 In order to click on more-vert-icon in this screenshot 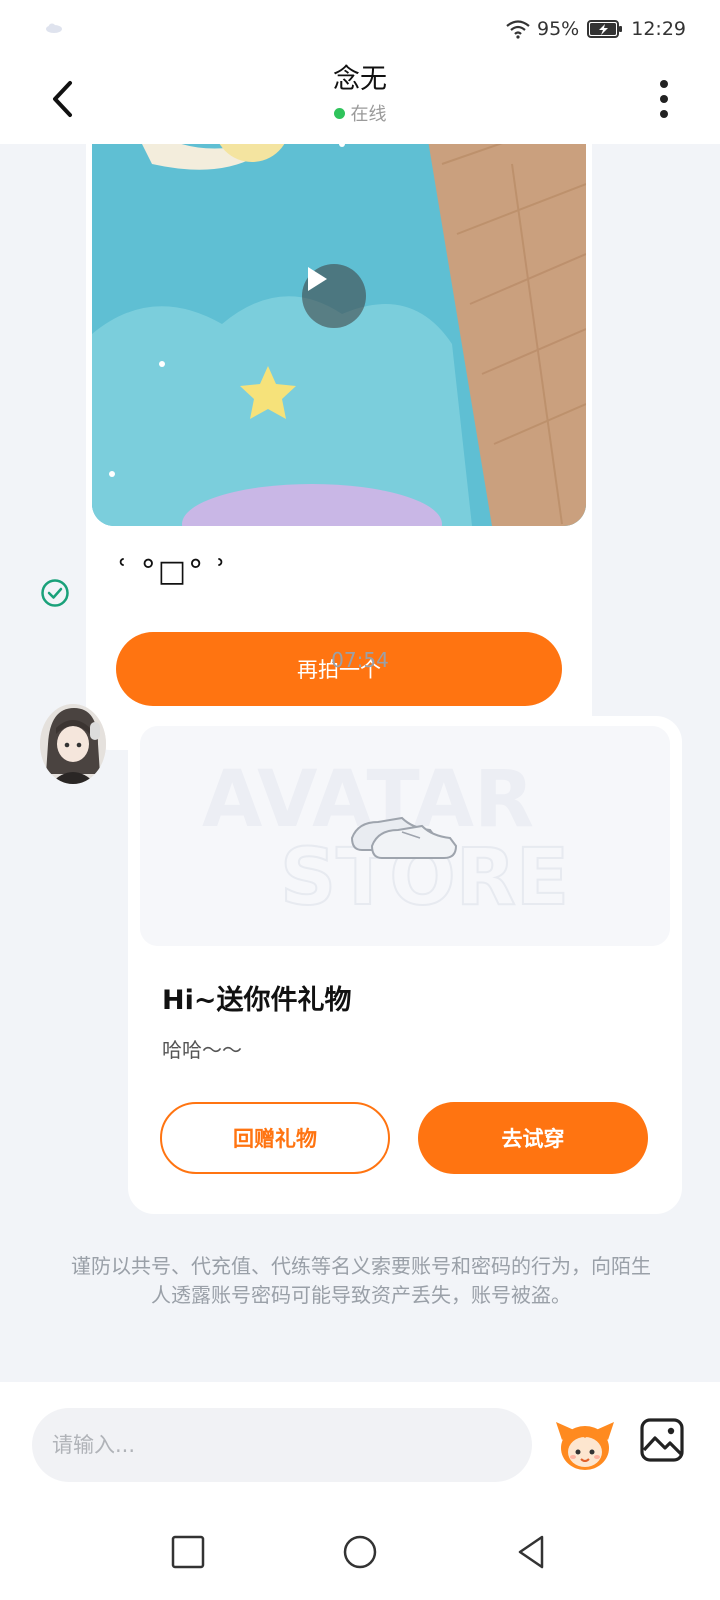, I will do `click(664, 84)`.